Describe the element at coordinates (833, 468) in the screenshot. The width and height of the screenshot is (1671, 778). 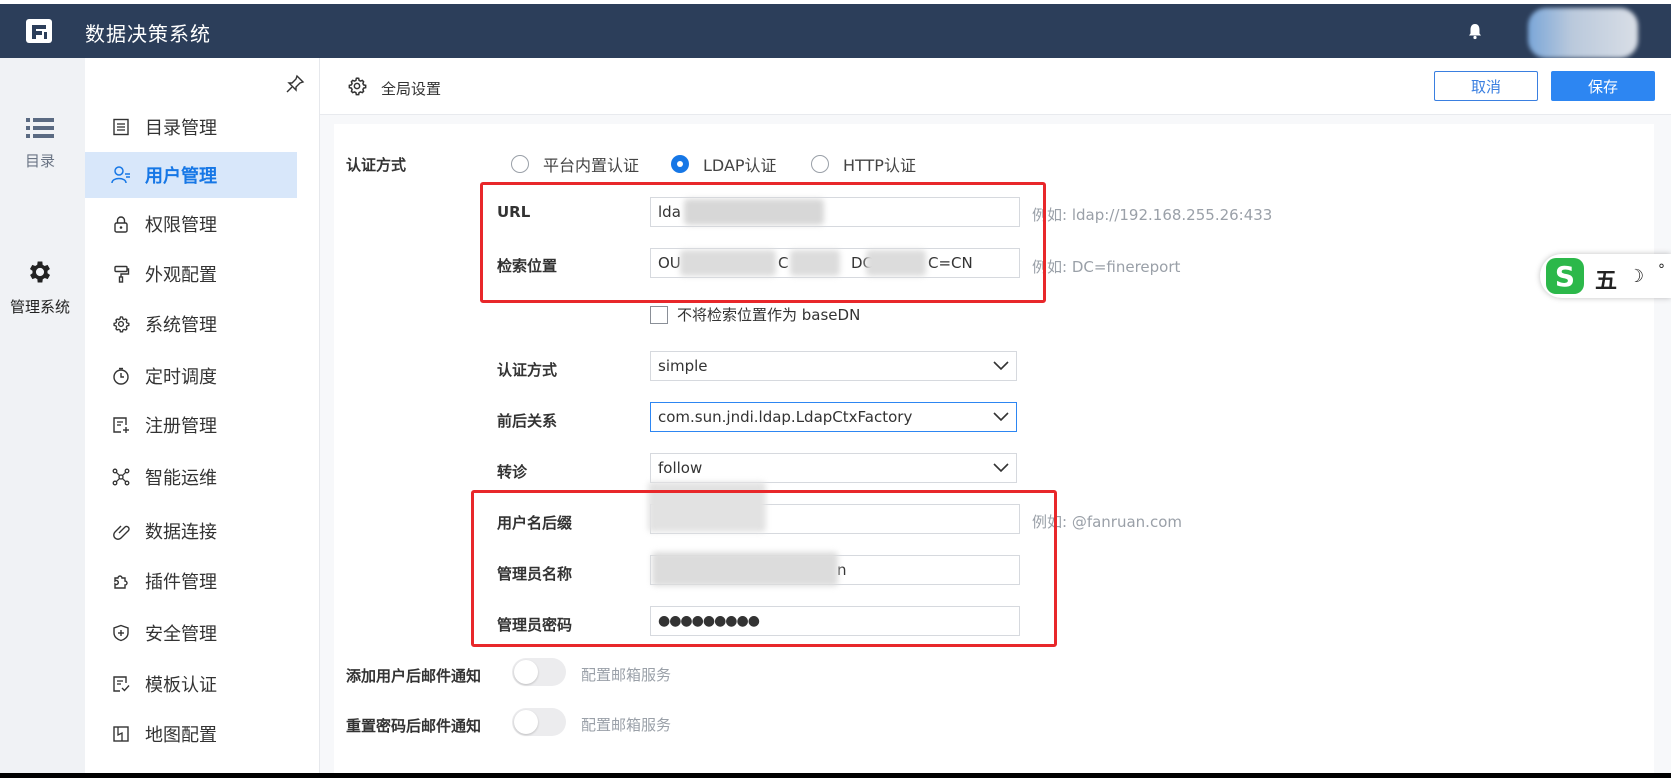
I see `referral-select: follow` at that location.